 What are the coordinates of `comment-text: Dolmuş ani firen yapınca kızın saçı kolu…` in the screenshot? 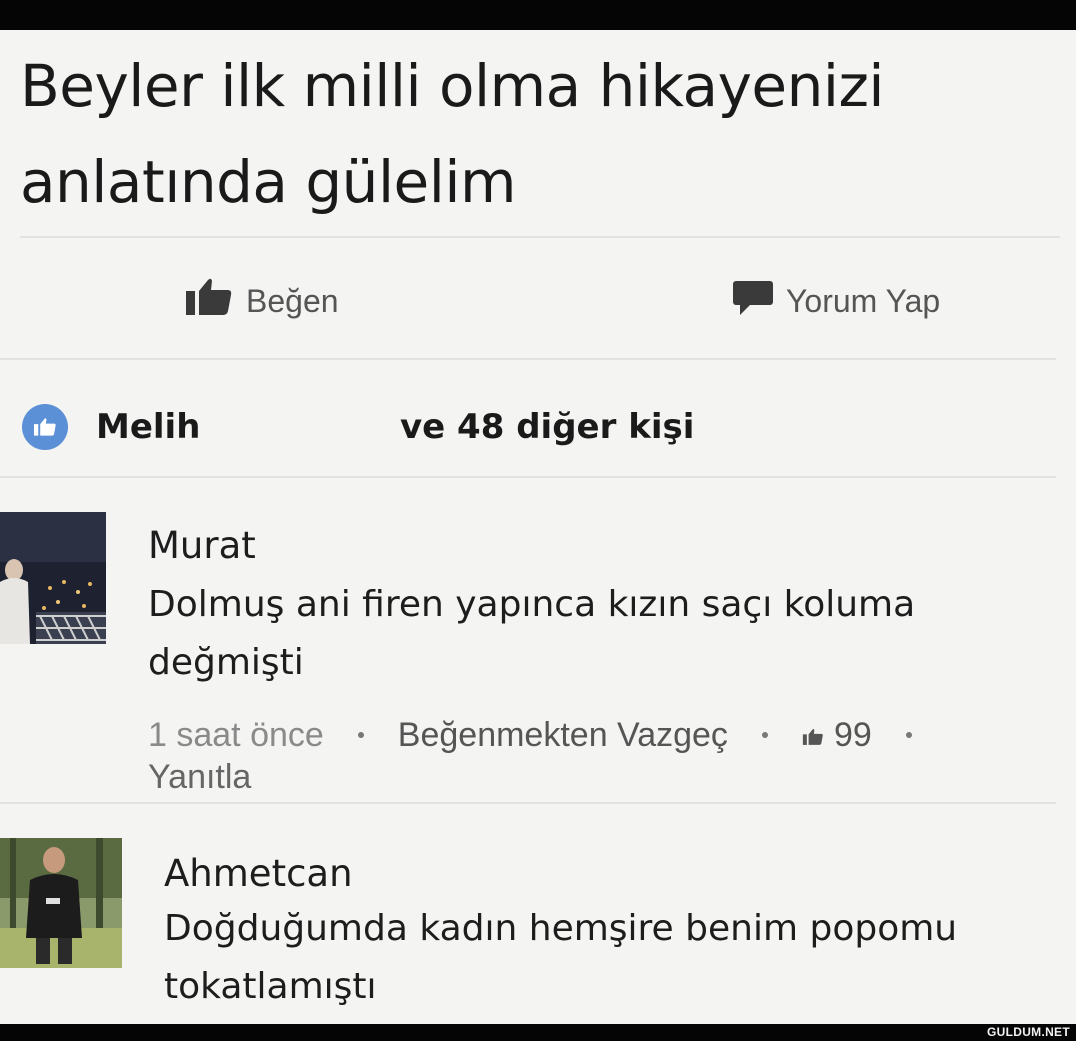 It's located at (598, 634).